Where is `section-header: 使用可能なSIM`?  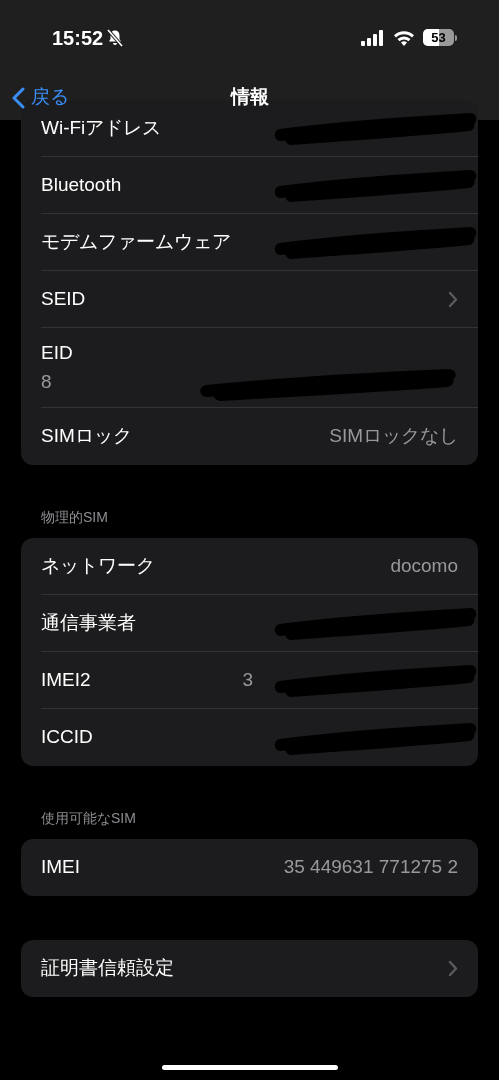
section-header: 使用可能なSIM is located at coordinates (88, 818).